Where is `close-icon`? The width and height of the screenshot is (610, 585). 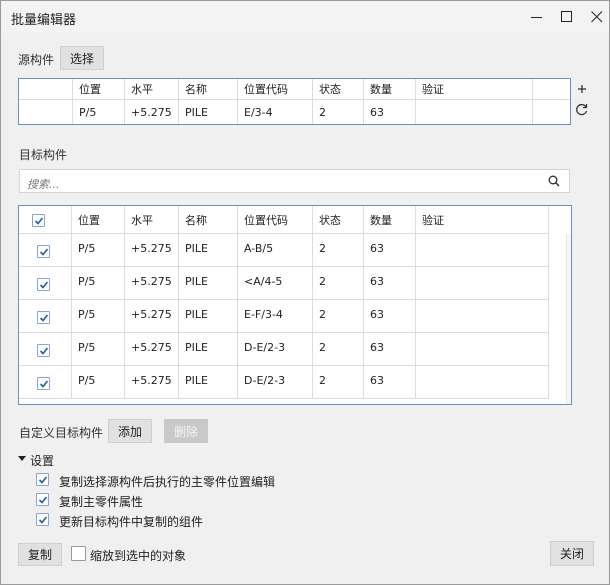 close-icon is located at coordinates (597, 17).